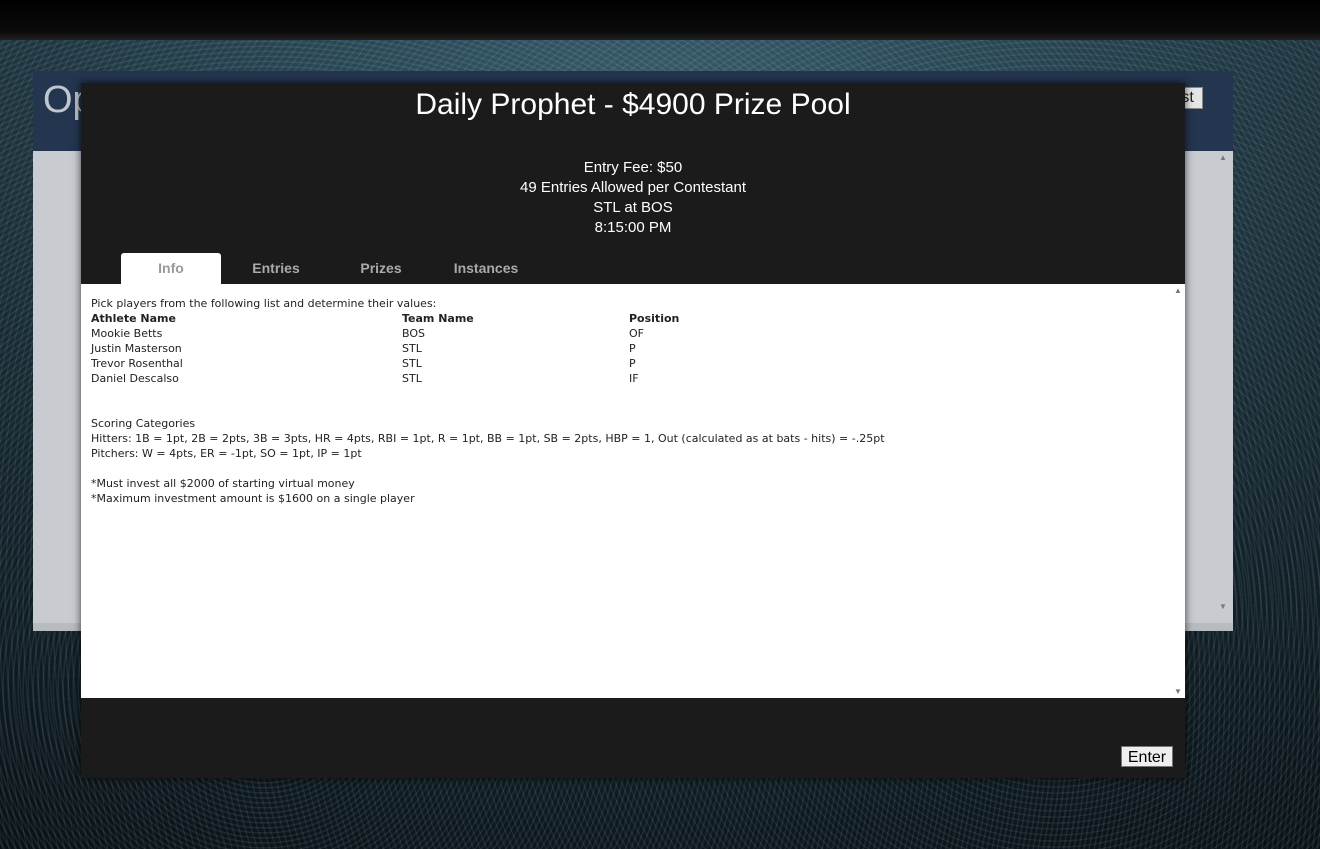  What do you see at coordinates (626, 318) in the screenshot?
I see `table-header-row: Athlete Name Team Name Position` at bounding box center [626, 318].